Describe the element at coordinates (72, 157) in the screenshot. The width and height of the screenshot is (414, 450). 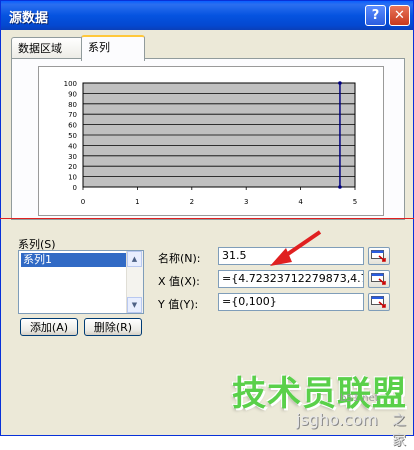
I see `y-tick-label: 30` at that location.